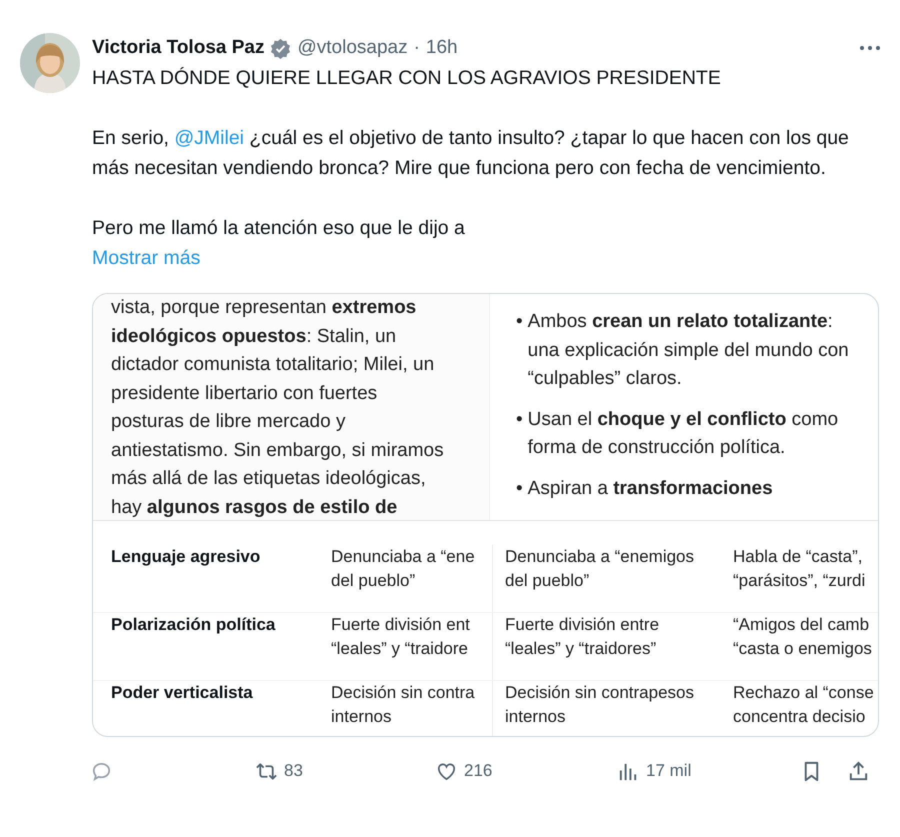 The height and width of the screenshot is (837, 900). Describe the element at coordinates (599, 705) in the screenshot. I see `table-cell-text: Decisión sin contrapesos internos` at that location.